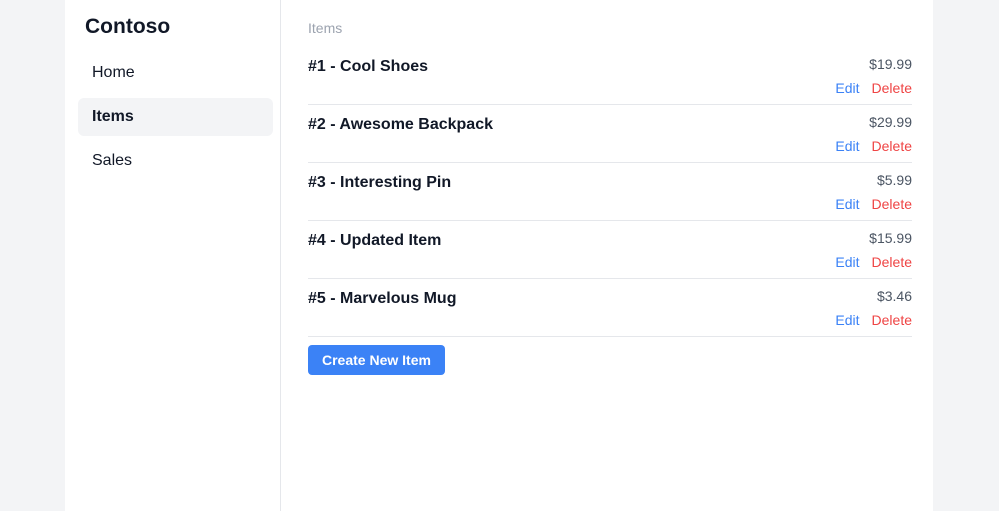 The width and height of the screenshot is (999, 511). I want to click on list-item: #2 - Awesome Backpack $29.99 Edit Delete, so click(610, 134).